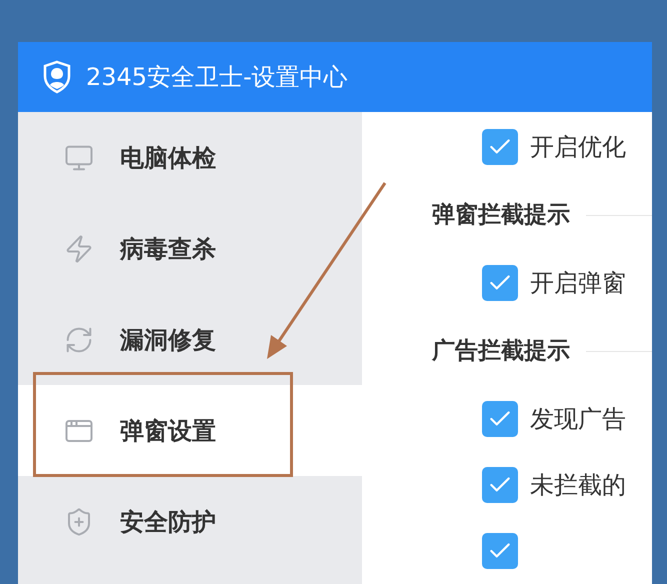 Image resolution: width=667 pixels, height=584 pixels. What do you see at coordinates (578, 419) in the screenshot?
I see `checkbox-label: 发现广告` at bounding box center [578, 419].